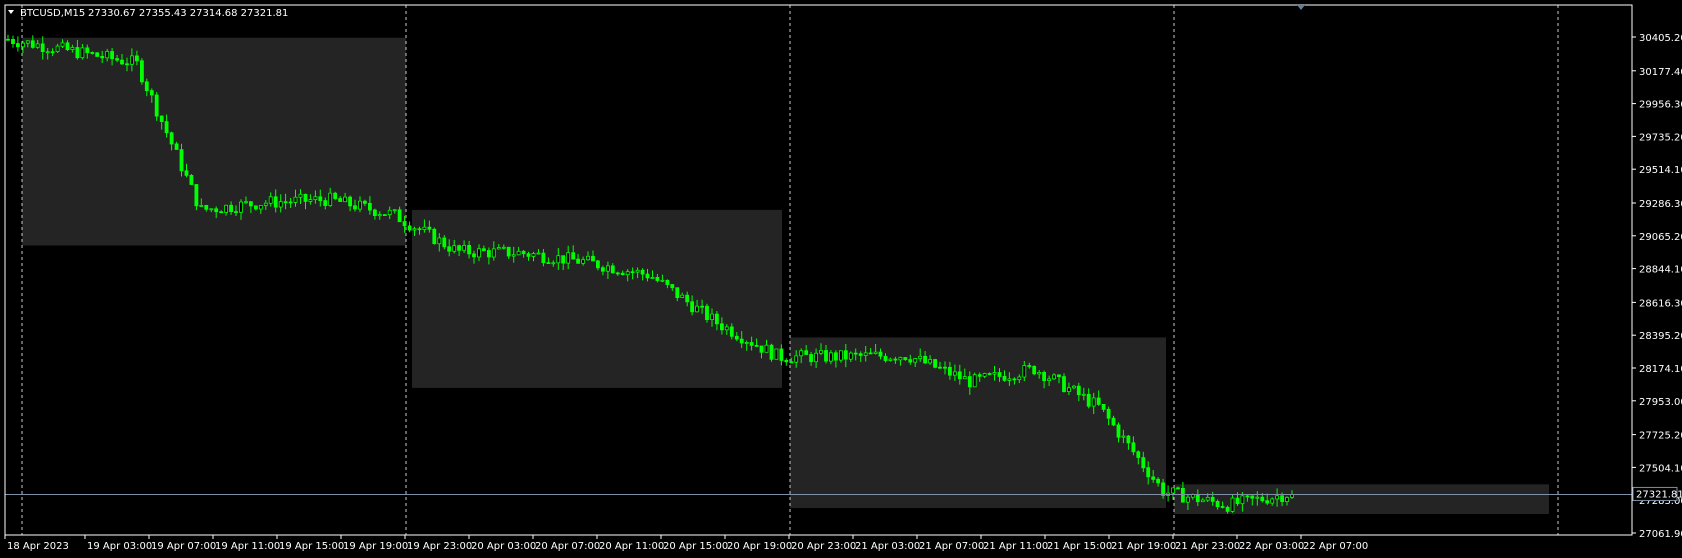 This screenshot has width=1682, height=558. I want to click on time-tick-label: 19 Apr 19:00, so click(375, 546).